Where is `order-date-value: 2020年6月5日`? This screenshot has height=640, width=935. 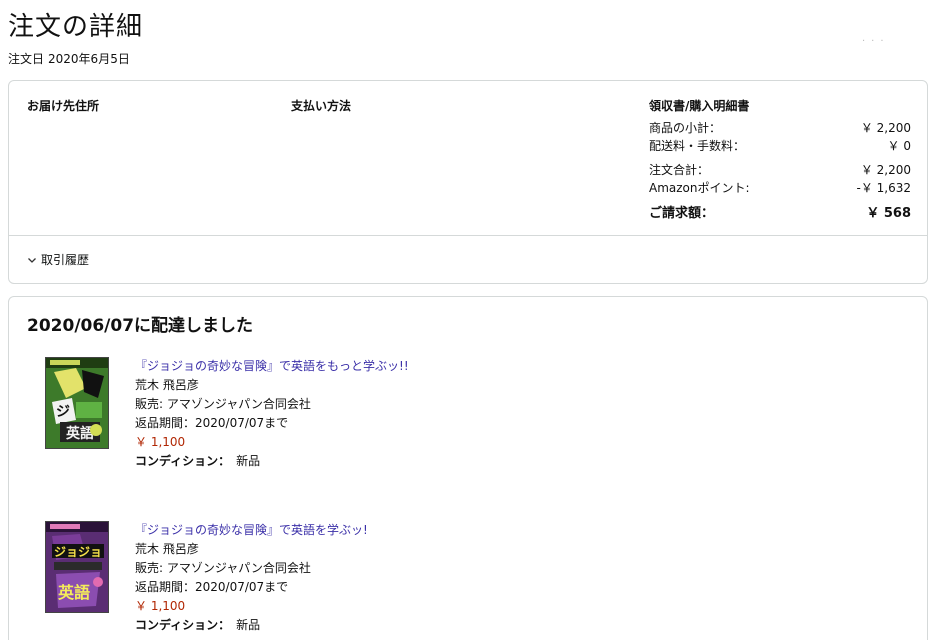
order-date-value: 2020年6月5日 is located at coordinates (89, 59).